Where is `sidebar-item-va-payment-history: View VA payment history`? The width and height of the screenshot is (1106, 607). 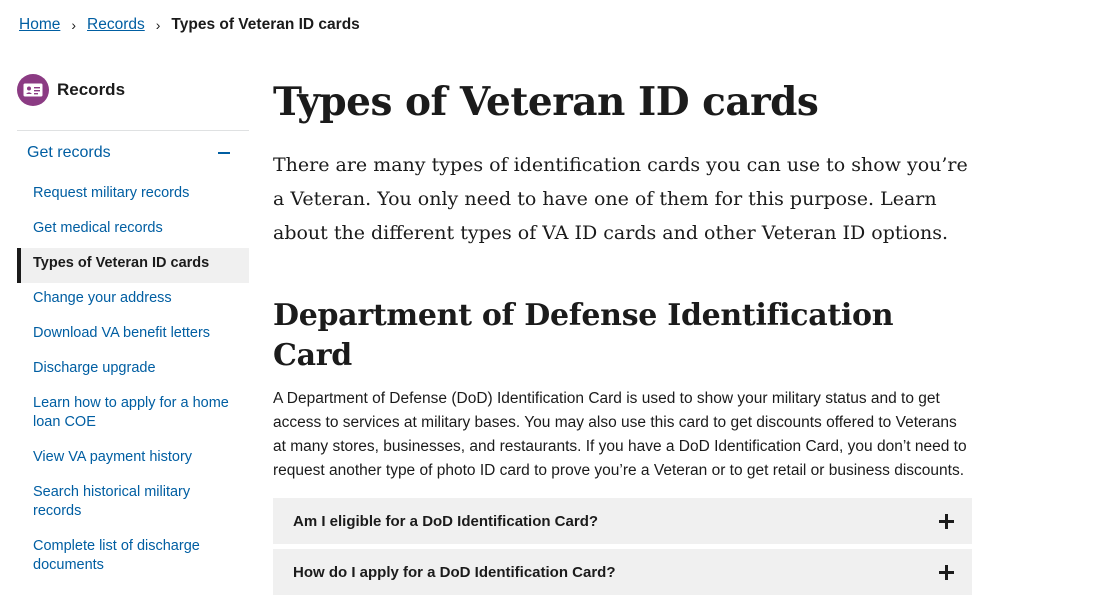
sidebar-item-va-payment-history: View VA payment history is located at coordinates (133, 459).